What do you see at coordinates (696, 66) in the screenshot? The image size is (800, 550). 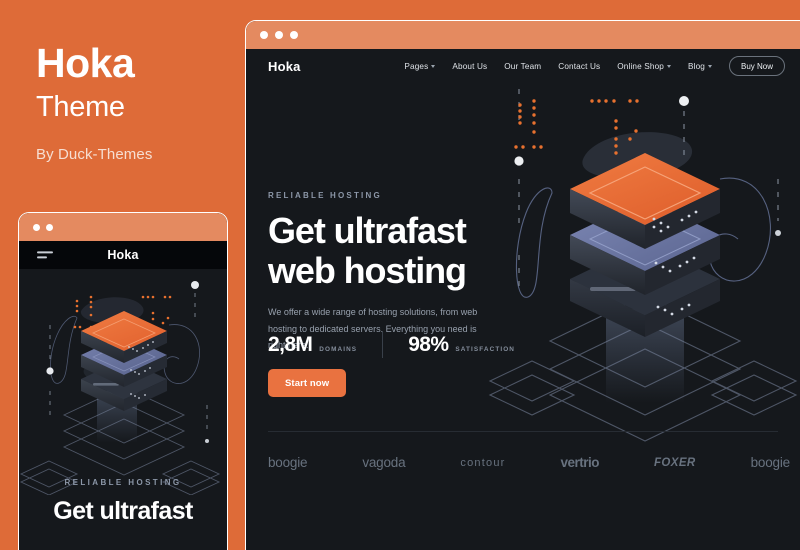 I see `nav-label: Blog` at bounding box center [696, 66].